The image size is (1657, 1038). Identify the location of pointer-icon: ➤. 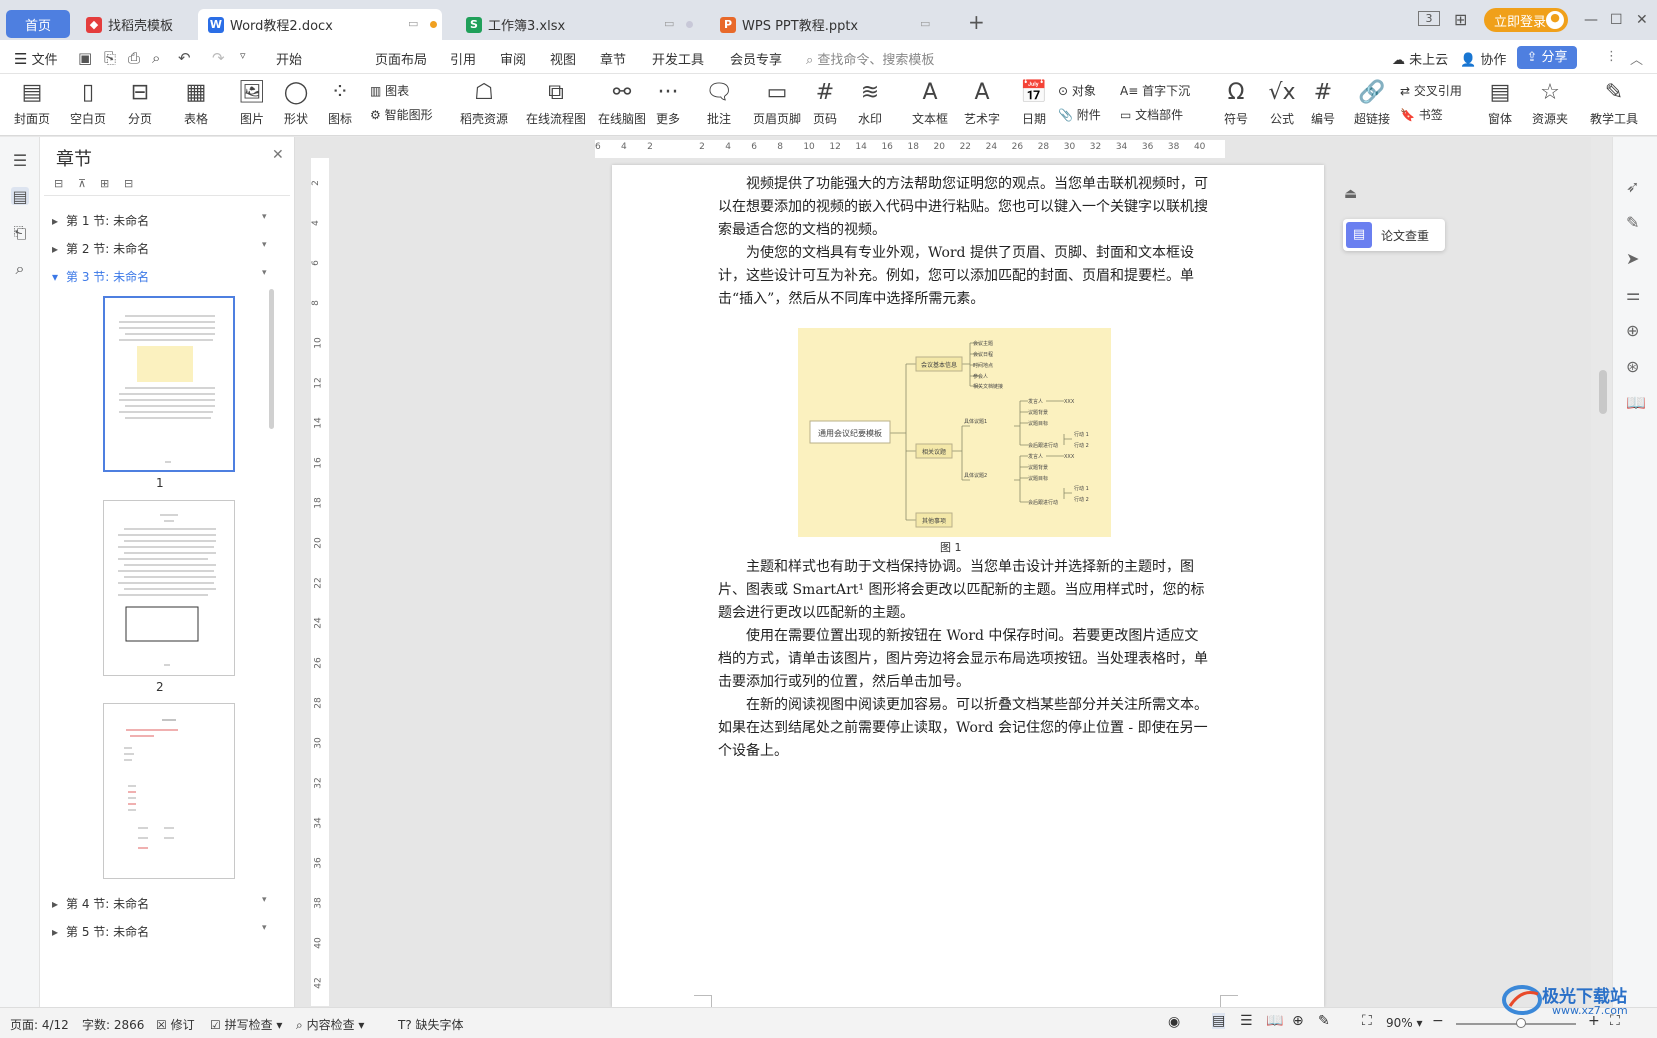
(1632, 258).